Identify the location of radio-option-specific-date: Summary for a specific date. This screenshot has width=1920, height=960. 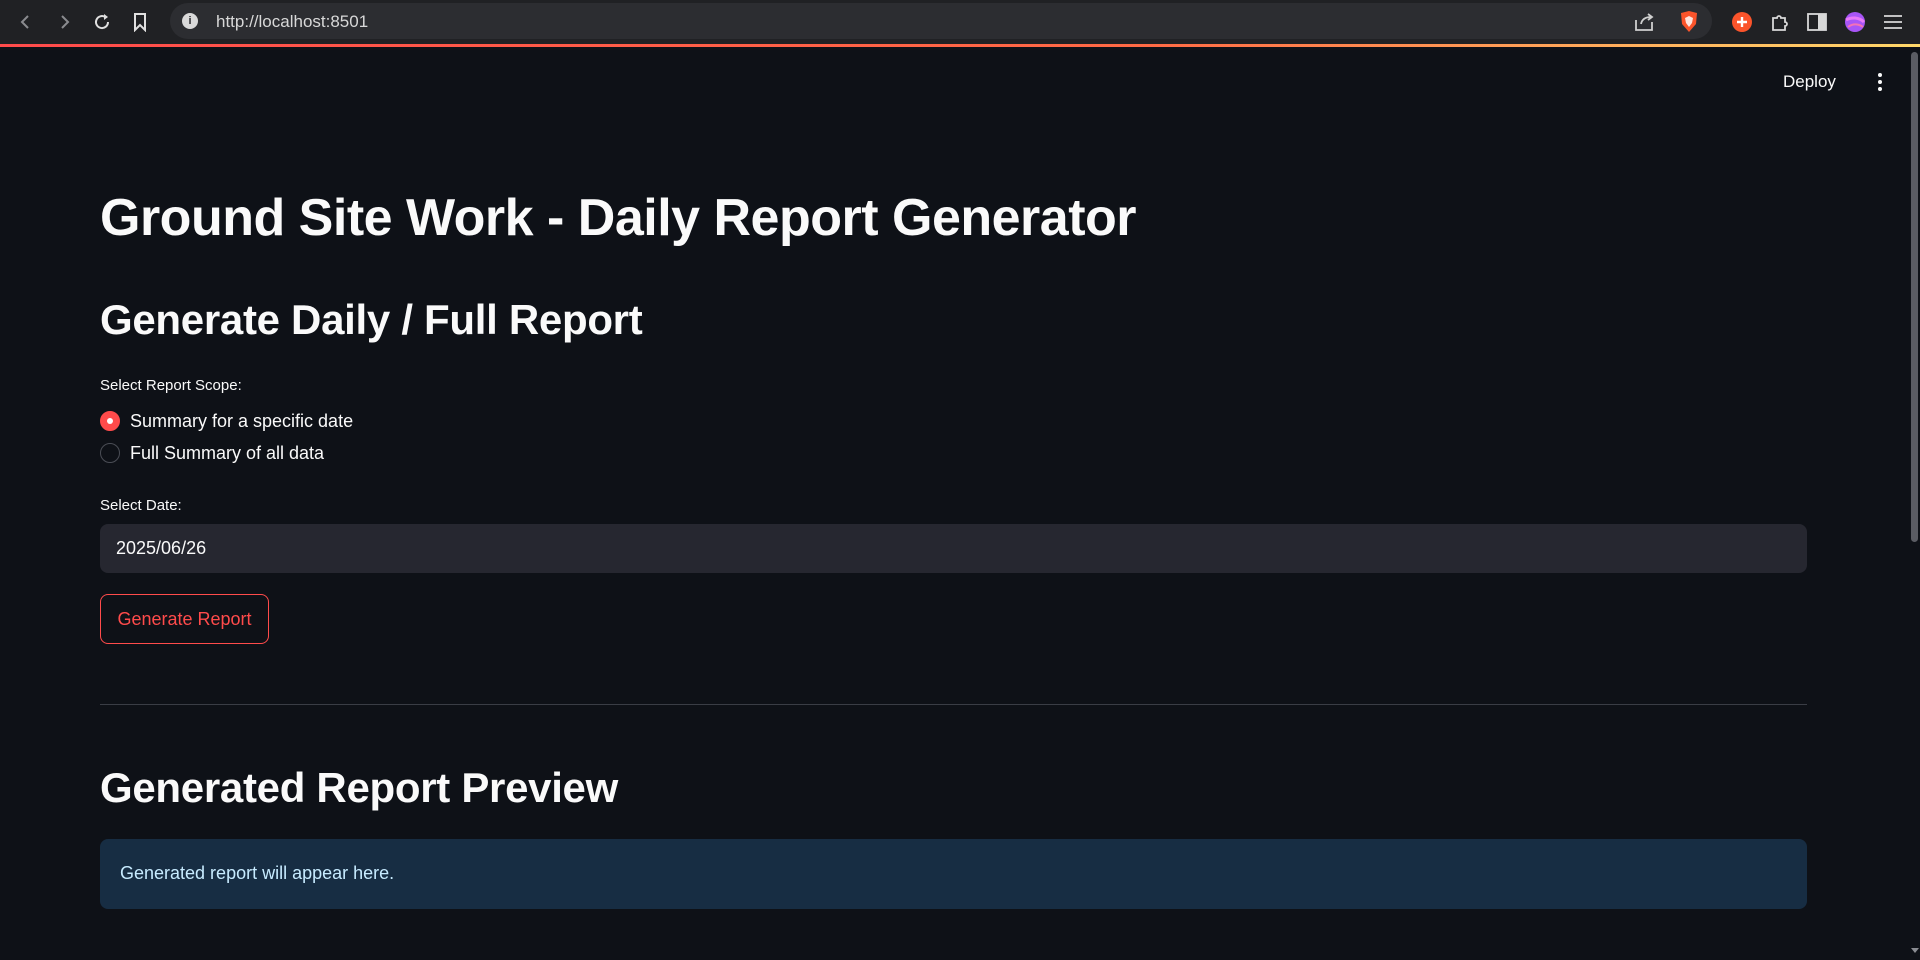
(226, 421).